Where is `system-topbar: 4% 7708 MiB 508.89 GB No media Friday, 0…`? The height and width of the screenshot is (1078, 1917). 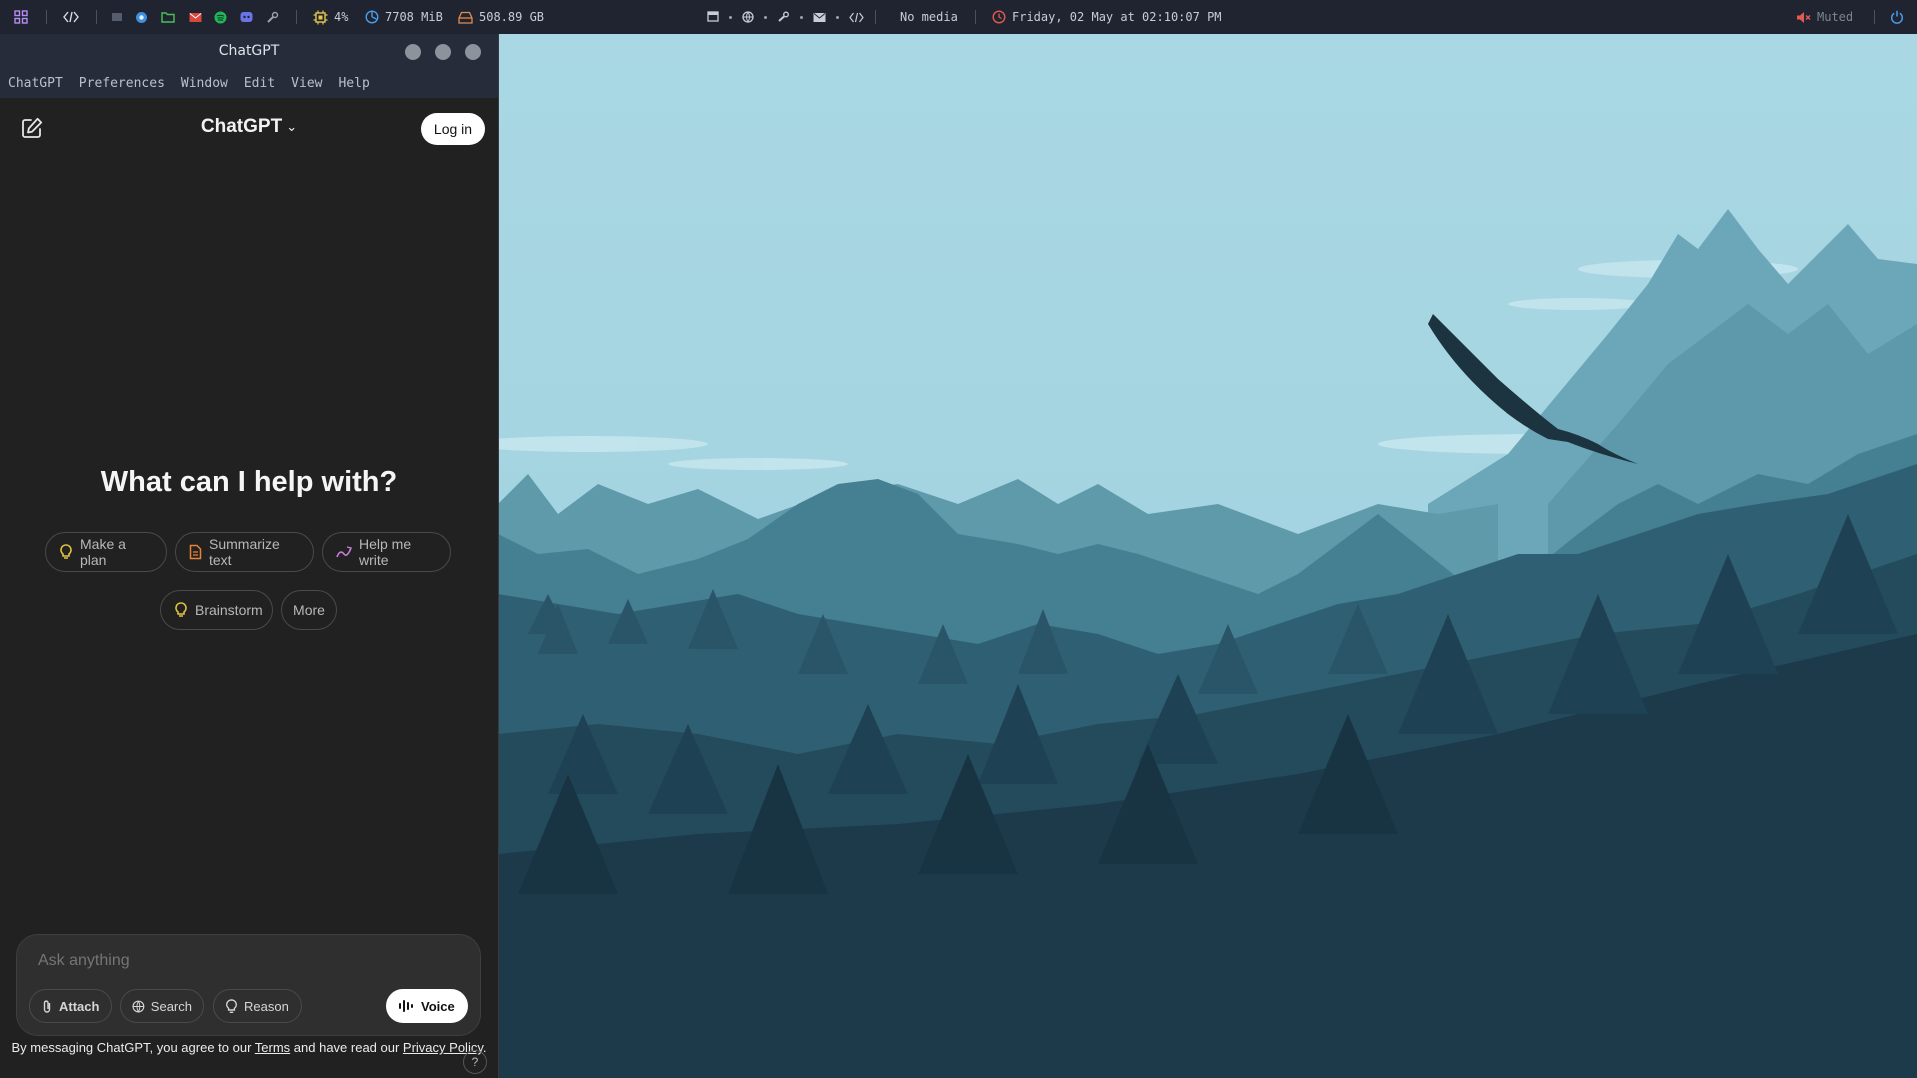
system-topbar: 4% 7708 MiB 508.89 GB No media Friday, 0… is located at coordinates (958, 17).